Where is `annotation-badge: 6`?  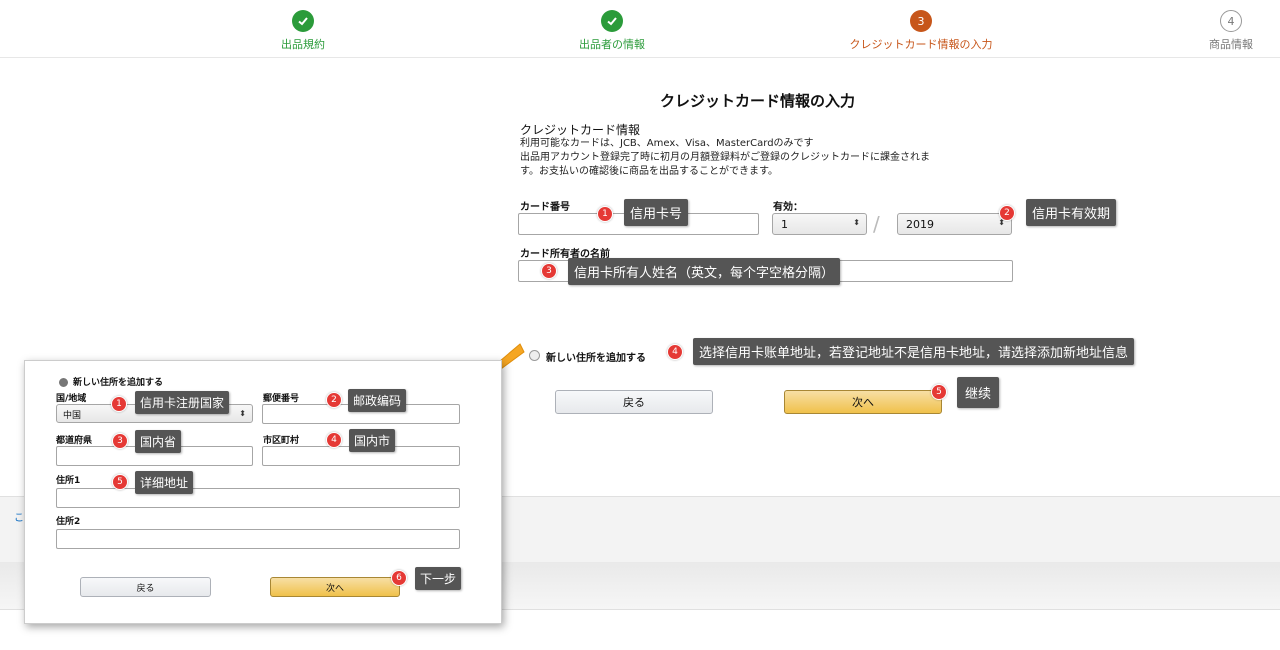
annotation-badge: 6 is located at coordinates (399, 578).